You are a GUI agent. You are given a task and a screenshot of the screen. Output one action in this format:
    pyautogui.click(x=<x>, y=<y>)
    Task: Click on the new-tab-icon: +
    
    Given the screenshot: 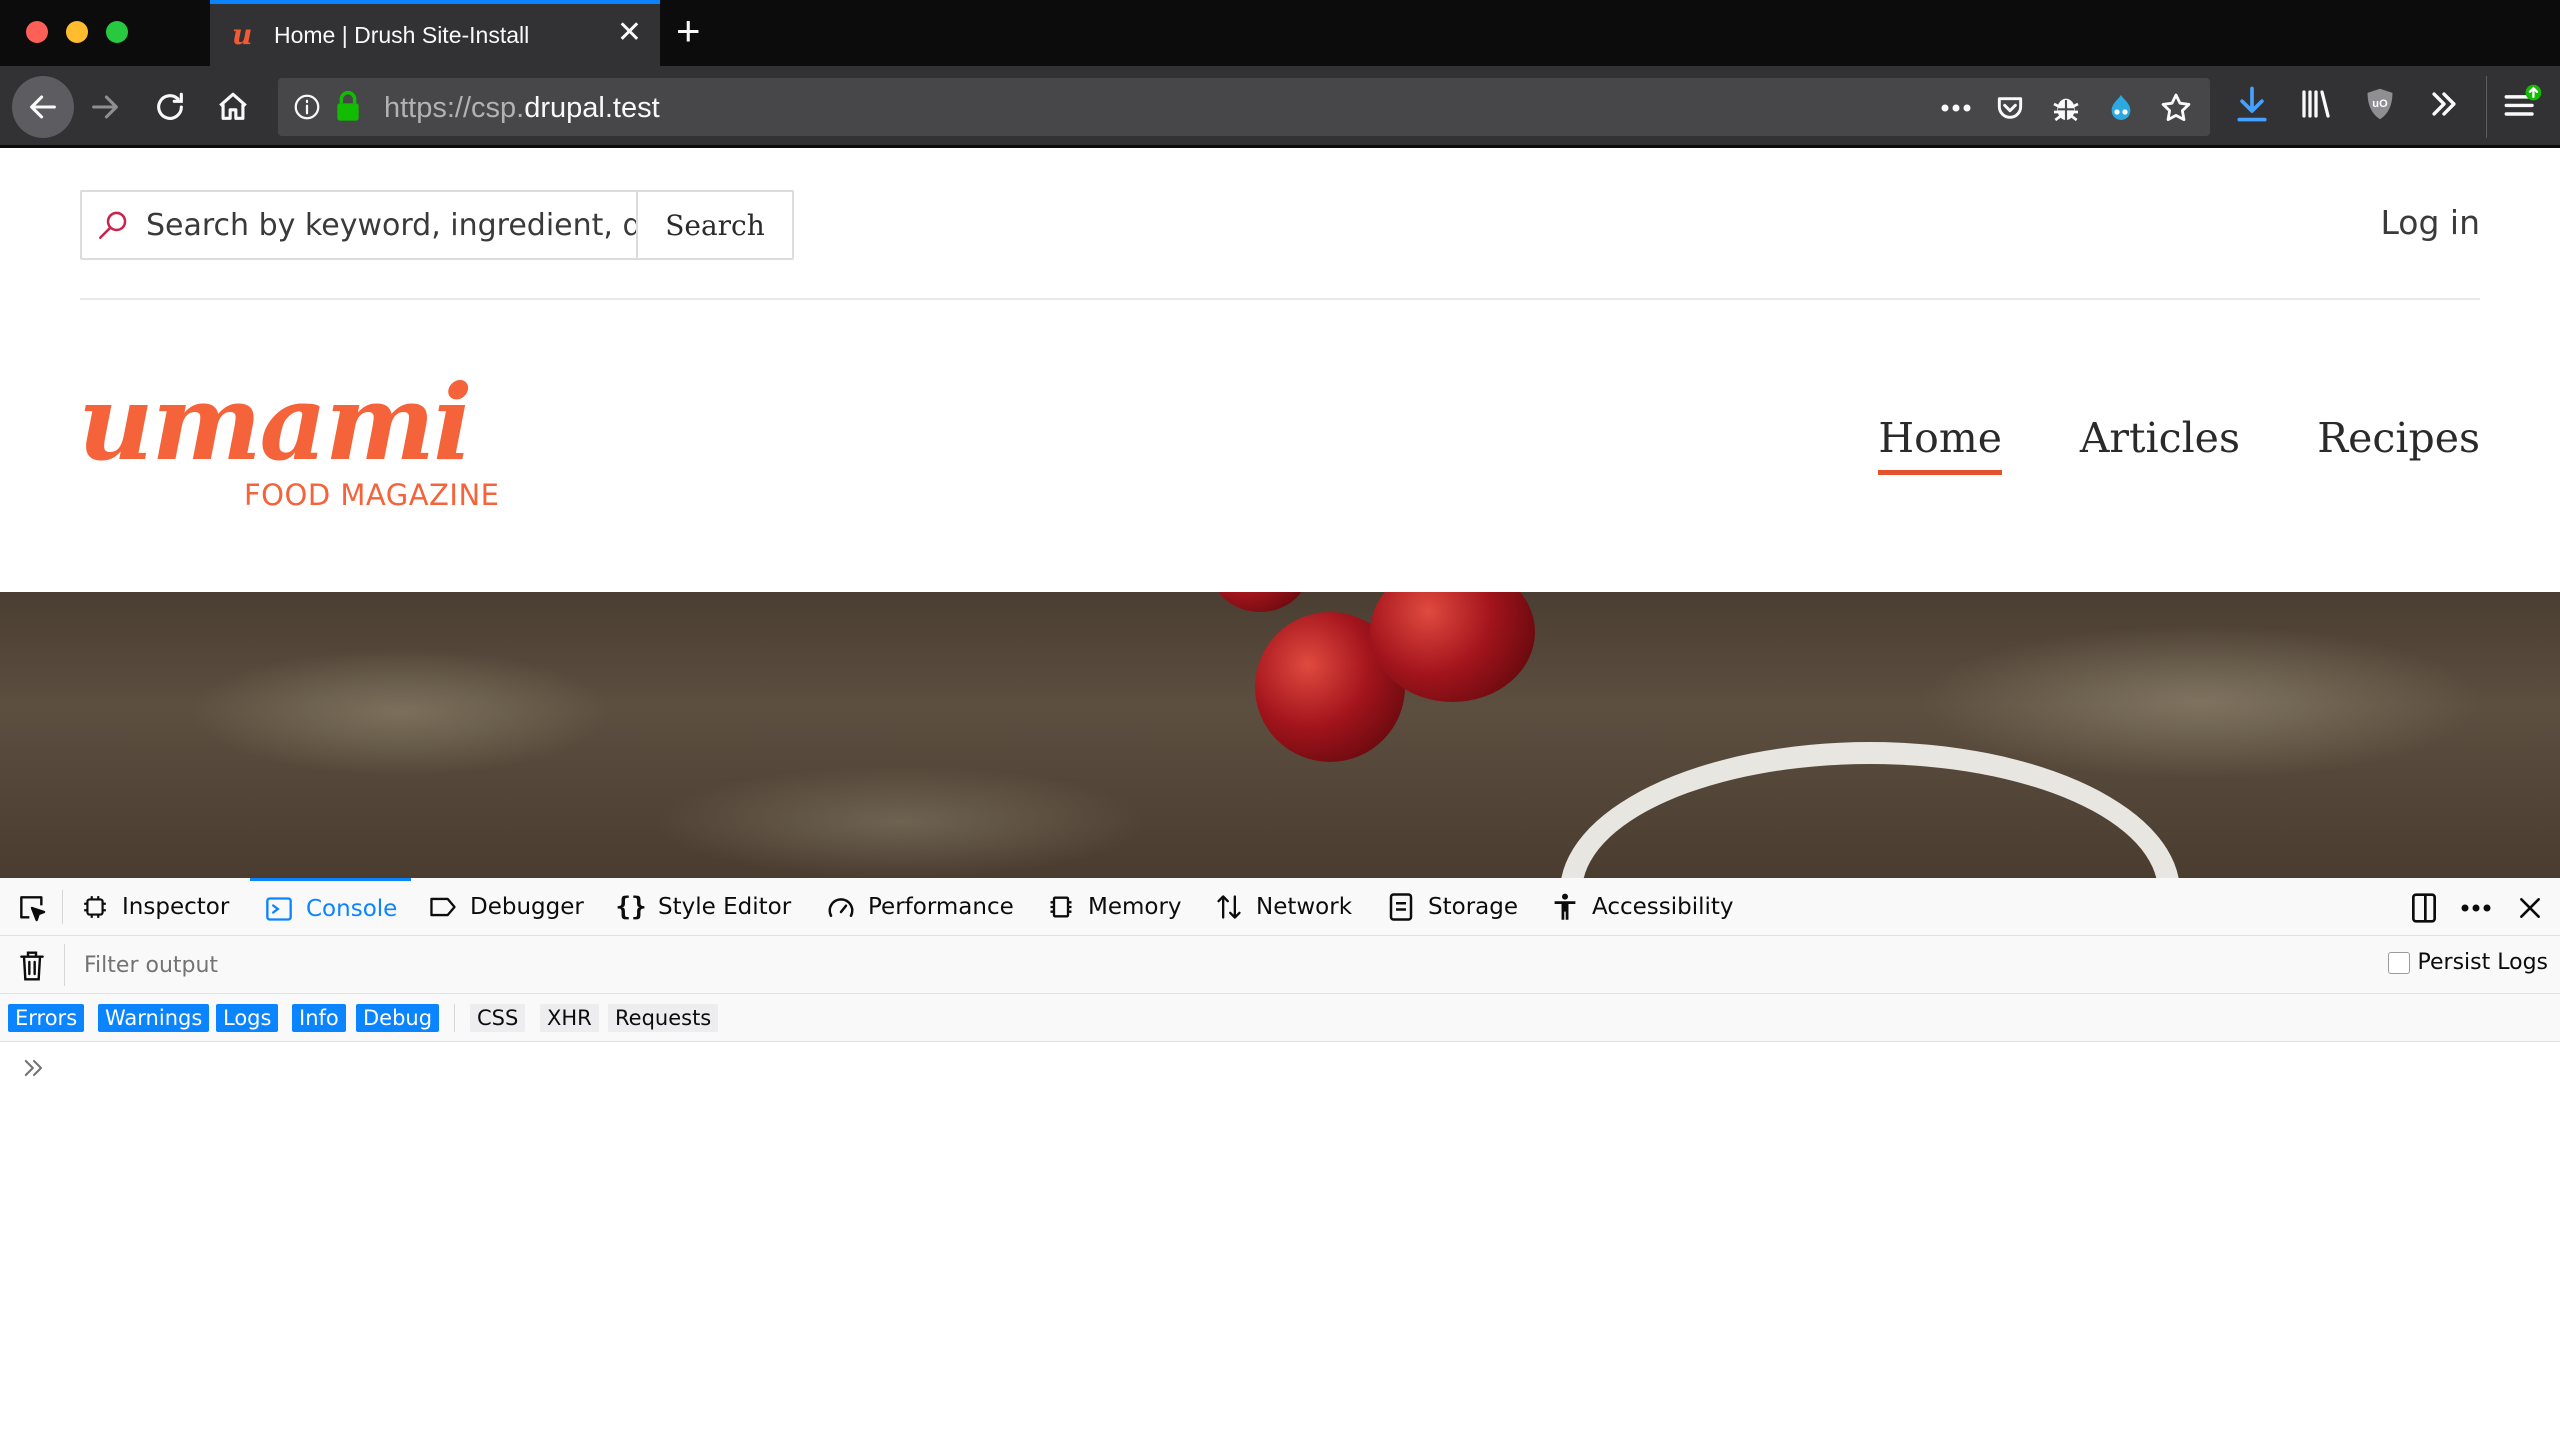 What is the action you would take?
    pyautogui.click(x=688, y=31)
    